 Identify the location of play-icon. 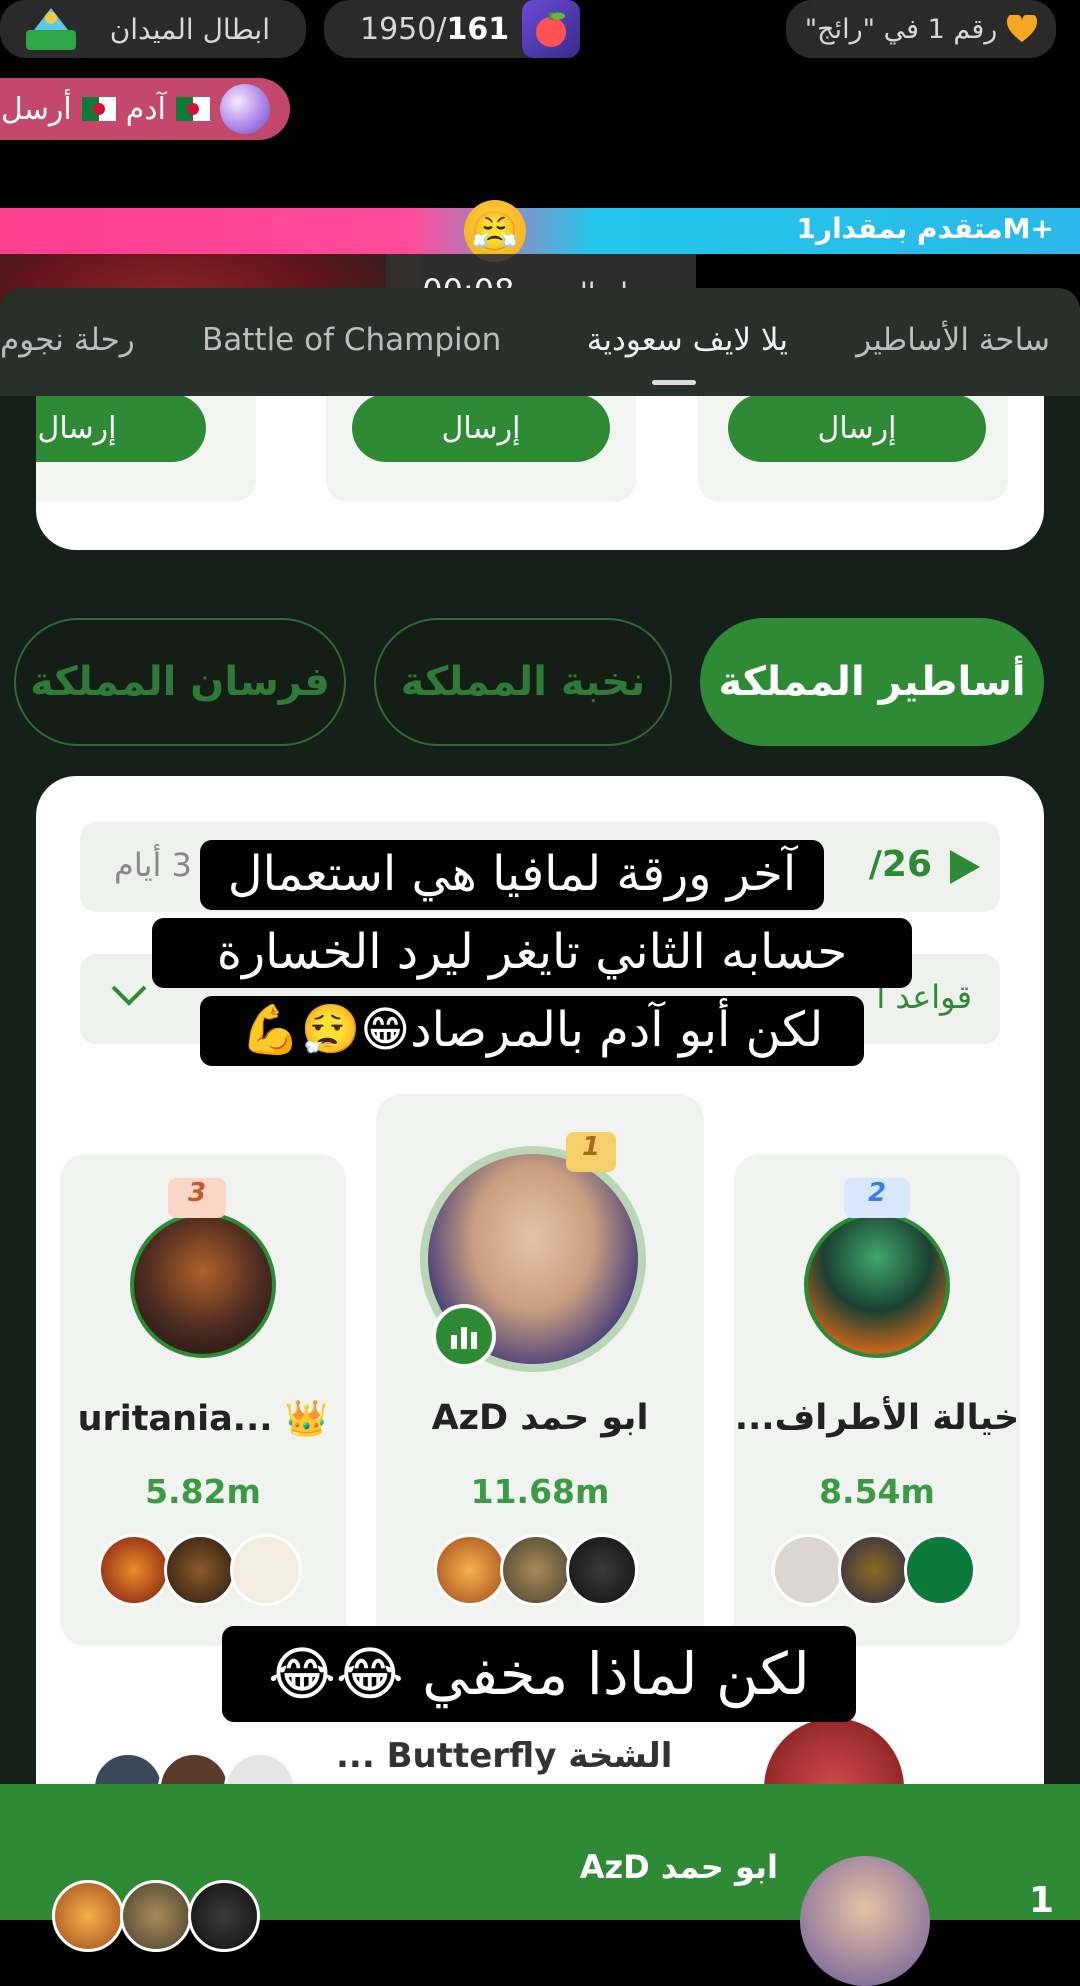
(965, 867).